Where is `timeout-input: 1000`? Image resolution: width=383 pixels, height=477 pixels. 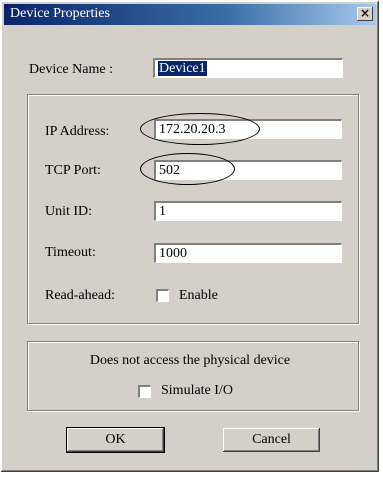
timeout-input: 1000 is located at coordinates (248, 253).